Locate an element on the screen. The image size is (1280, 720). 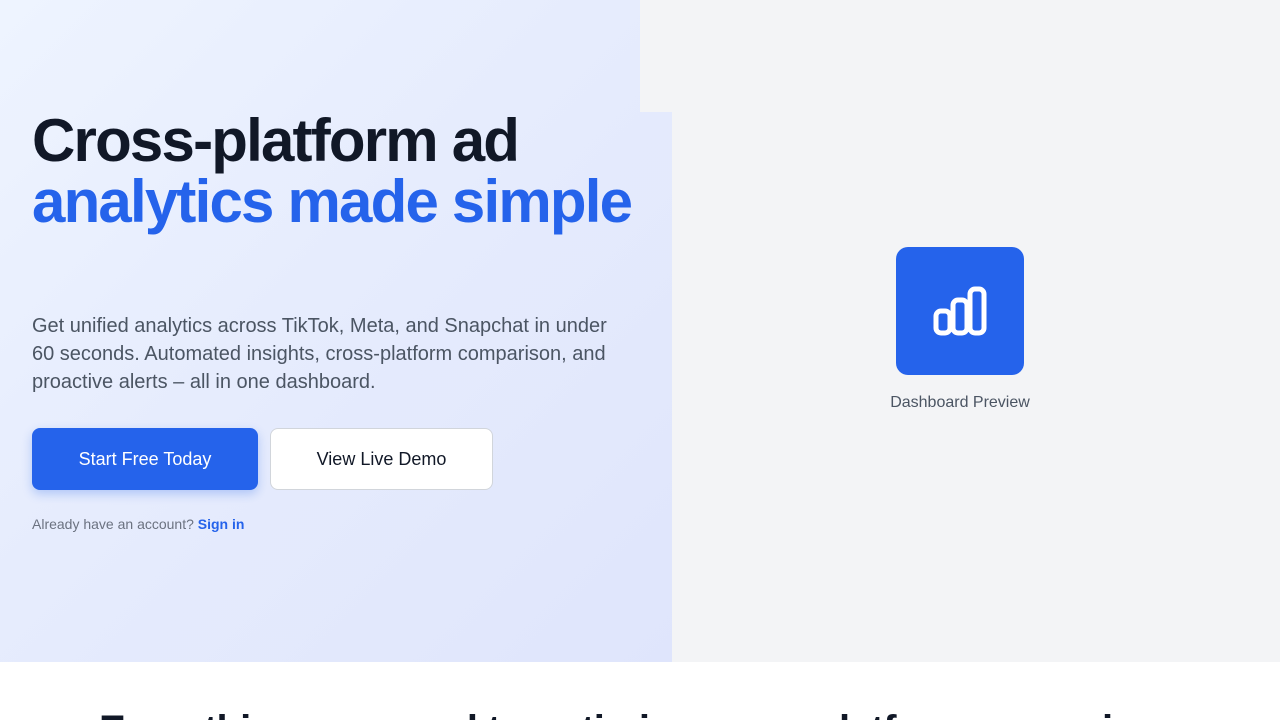
bar-chart-icon is located at coordinates (960, 311).